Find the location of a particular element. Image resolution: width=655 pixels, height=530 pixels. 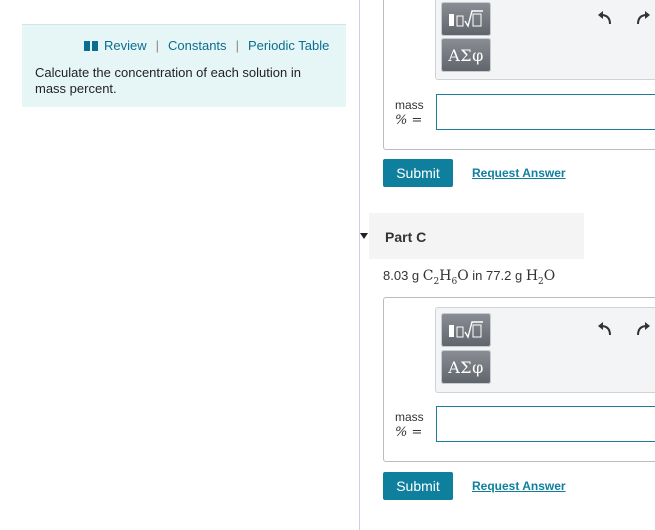

solvent-formula: H2O is located at coordinates (540, 277).